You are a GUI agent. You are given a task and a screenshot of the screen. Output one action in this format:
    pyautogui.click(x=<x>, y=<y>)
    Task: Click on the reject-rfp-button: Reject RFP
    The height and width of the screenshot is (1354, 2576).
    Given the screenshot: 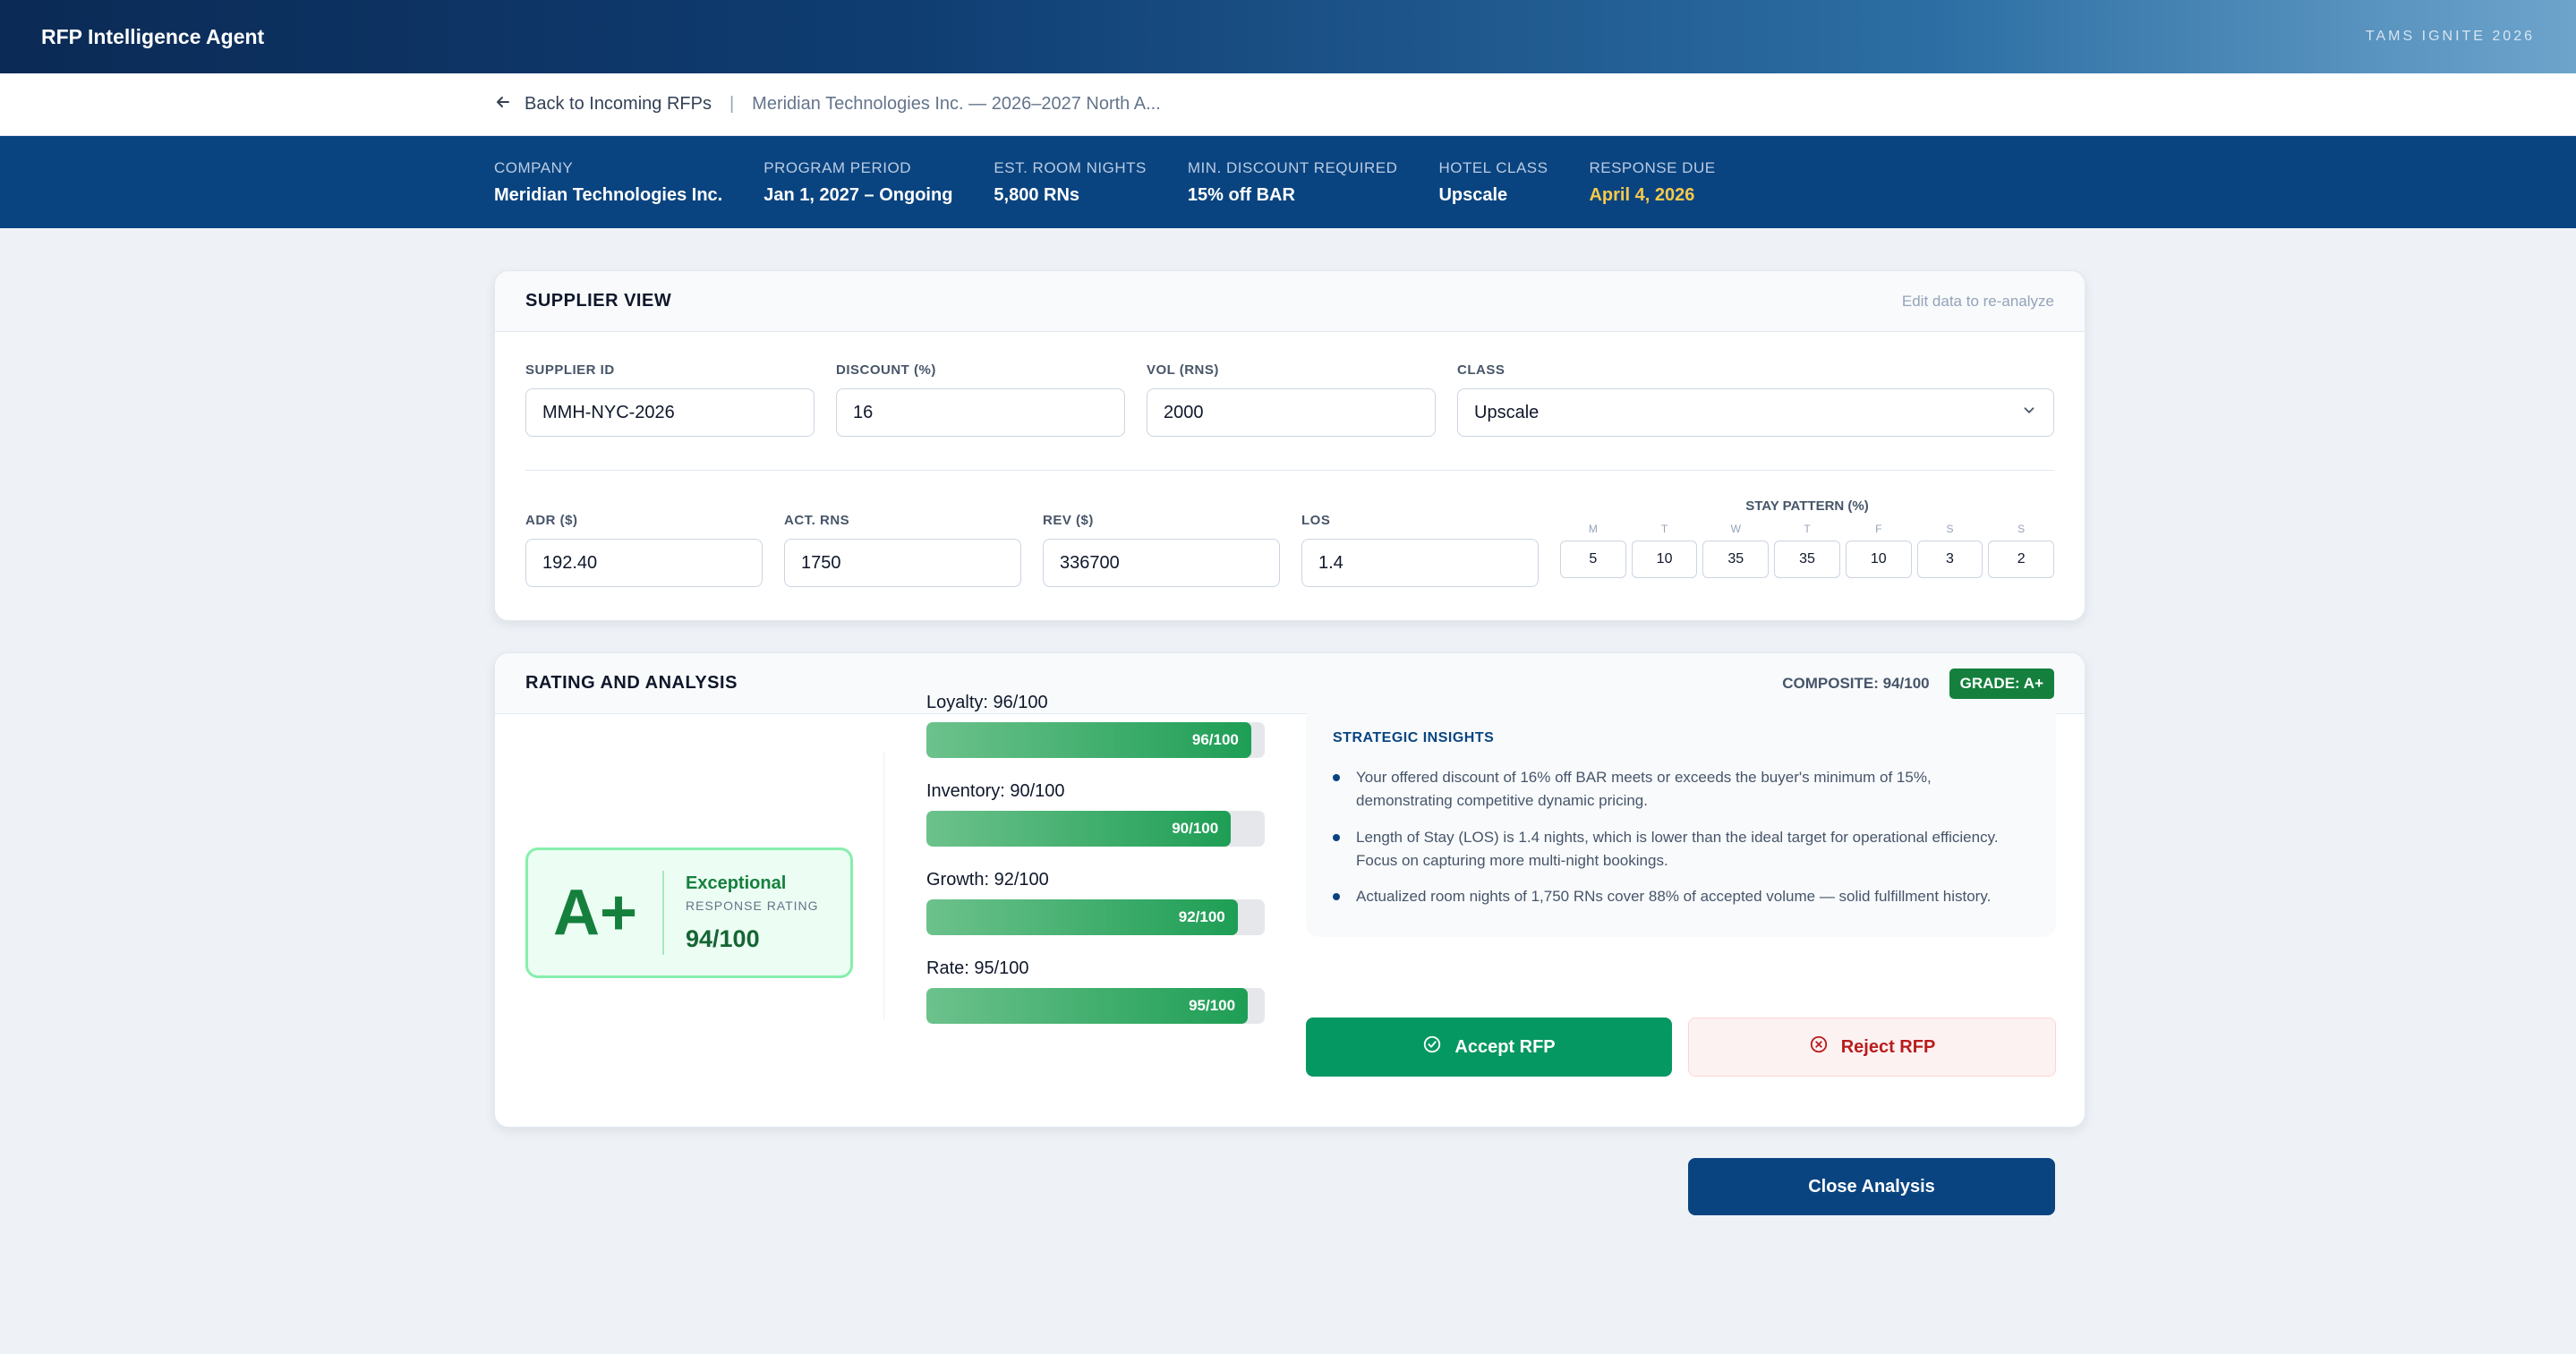 What is the action you would take?
    pyautogui.click(x=1872, y=1047)
    